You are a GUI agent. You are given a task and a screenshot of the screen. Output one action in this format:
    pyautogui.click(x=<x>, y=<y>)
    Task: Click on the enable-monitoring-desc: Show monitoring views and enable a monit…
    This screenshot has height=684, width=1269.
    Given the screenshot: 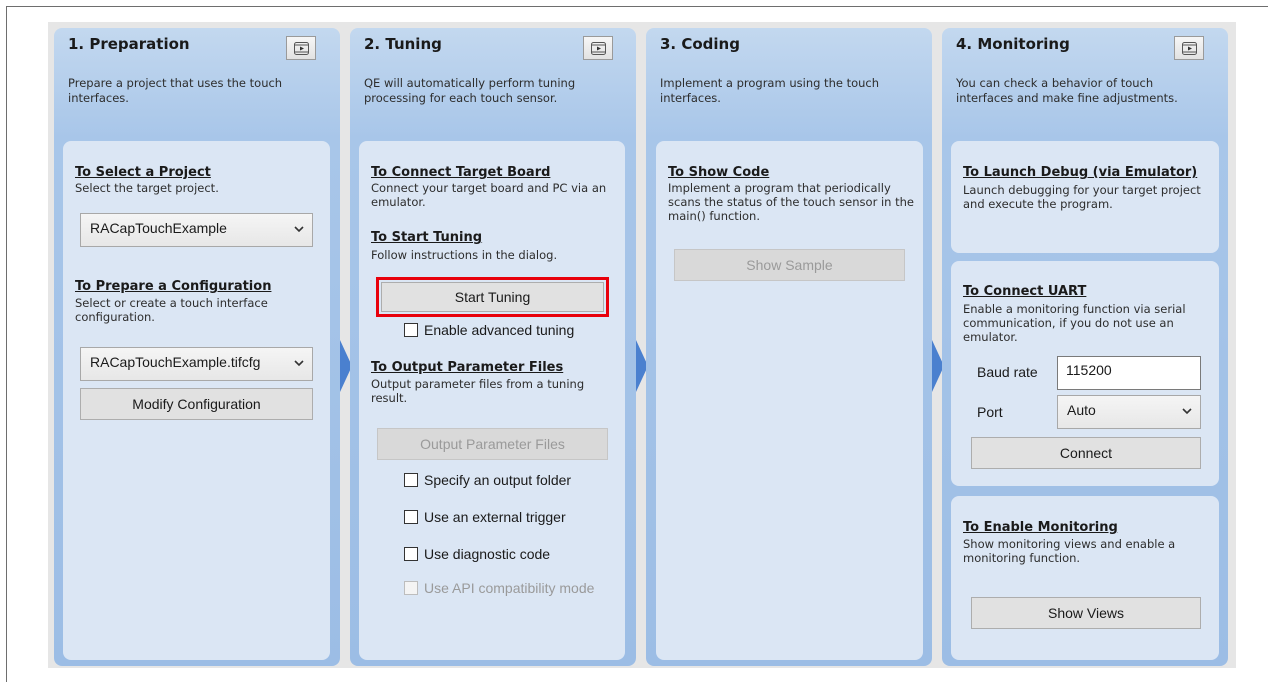 What is the action you would take?
    pyautogui.click(x=1069, y=551)
    